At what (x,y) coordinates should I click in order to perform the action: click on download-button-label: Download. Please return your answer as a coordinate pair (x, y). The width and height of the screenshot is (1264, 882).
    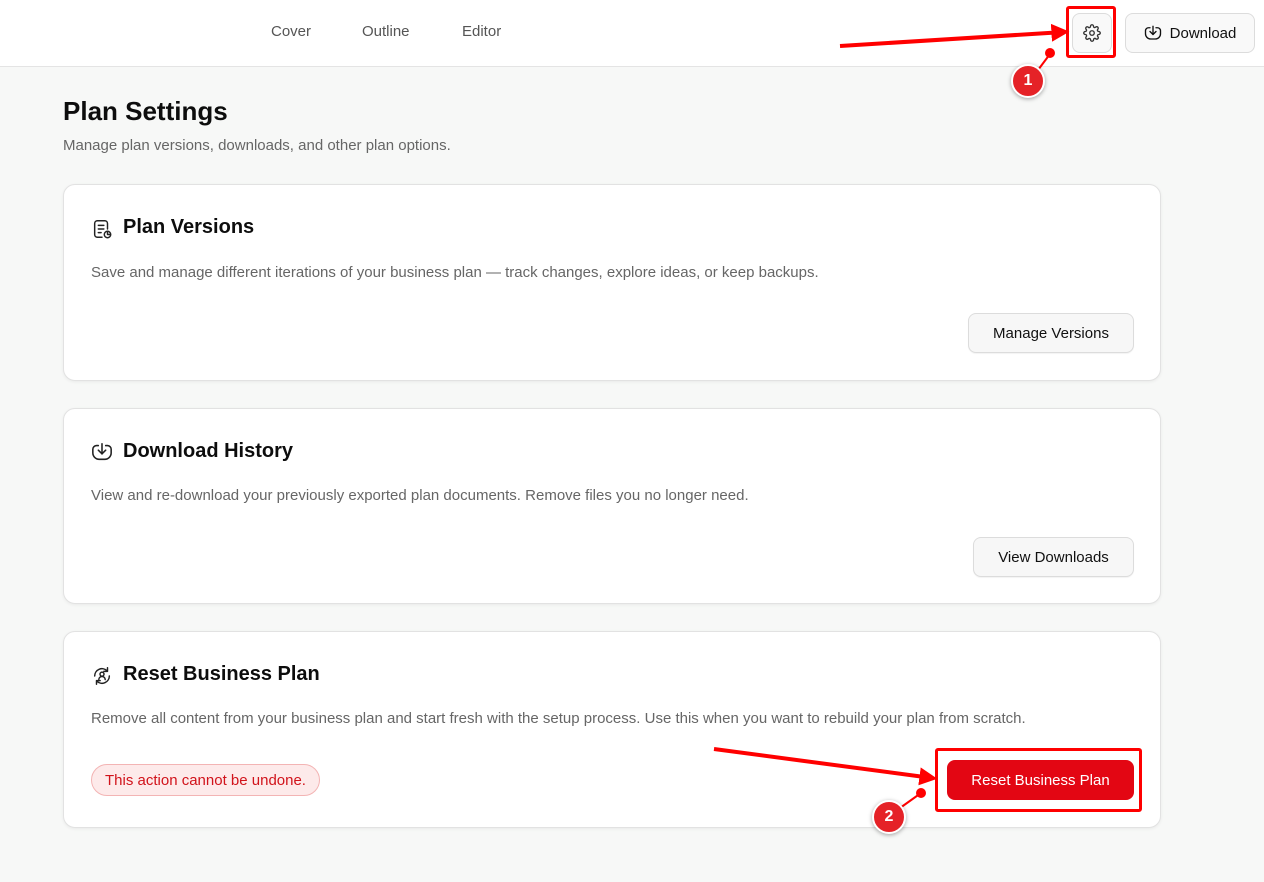
    Looking at the image, I should click on (1203, 33).